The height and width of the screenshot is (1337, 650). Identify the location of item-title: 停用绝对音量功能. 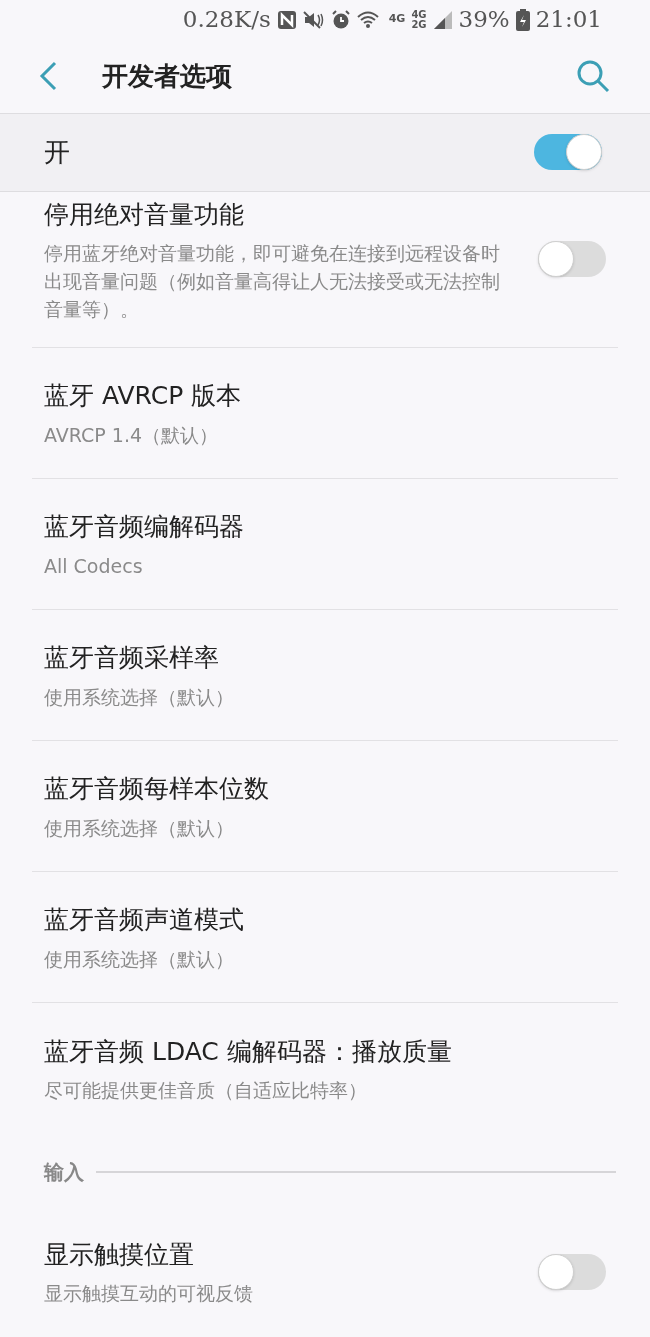
(144, 214).